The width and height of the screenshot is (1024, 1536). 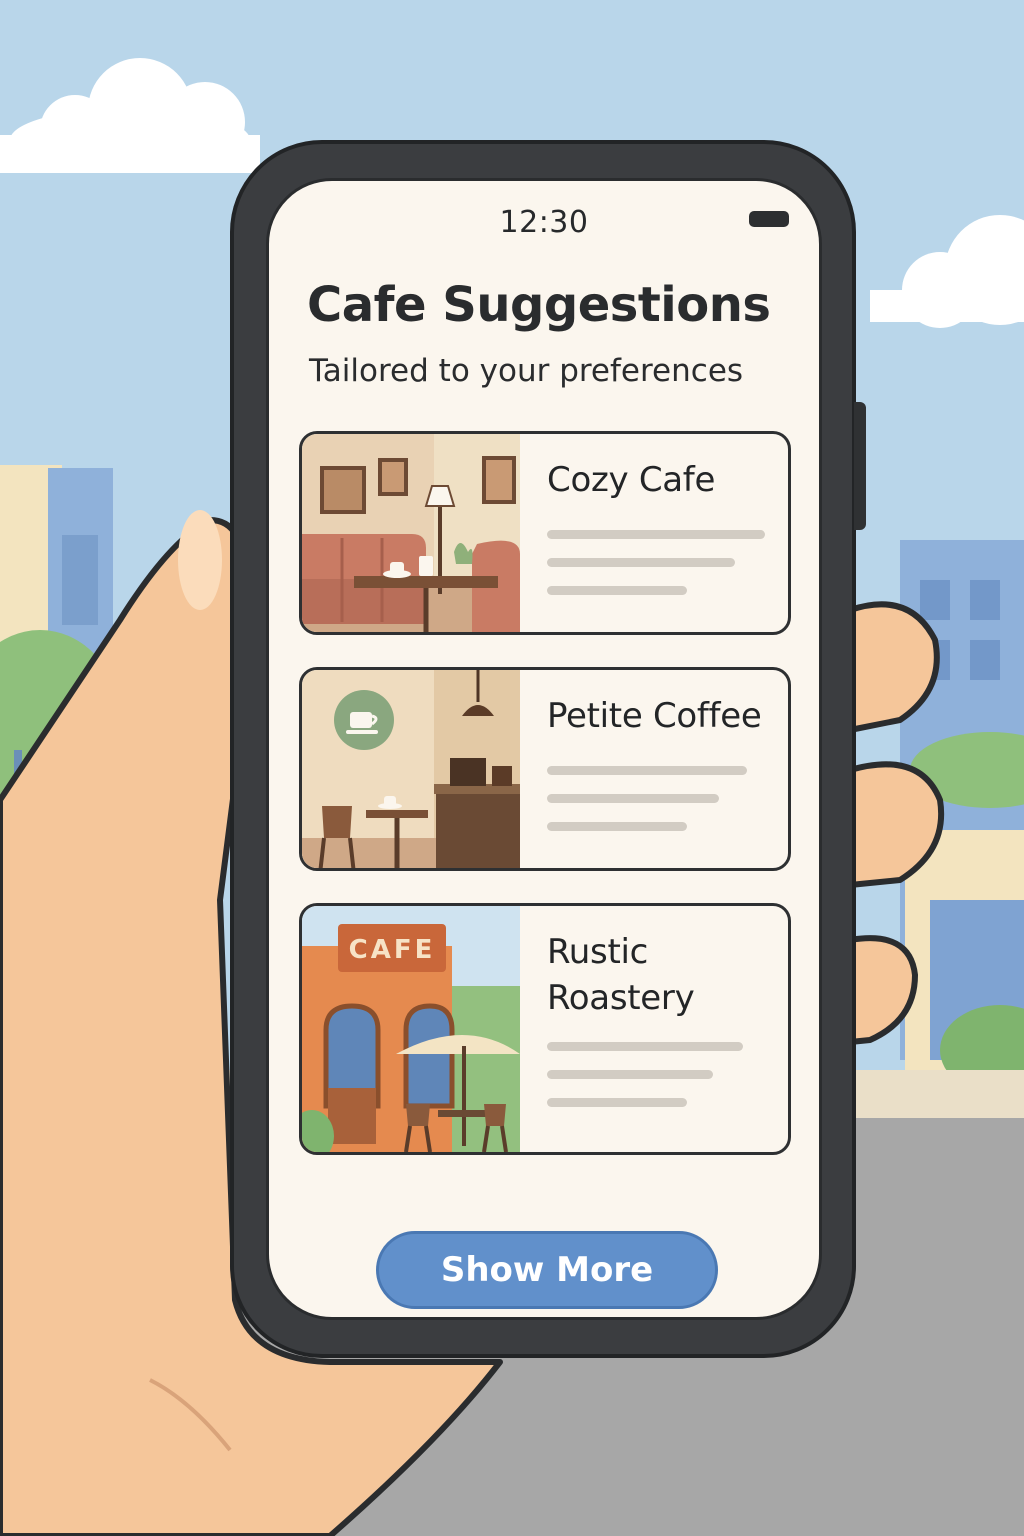 I want to click on cafe-name: Rustic Roastery, so click(x=621, y=976).